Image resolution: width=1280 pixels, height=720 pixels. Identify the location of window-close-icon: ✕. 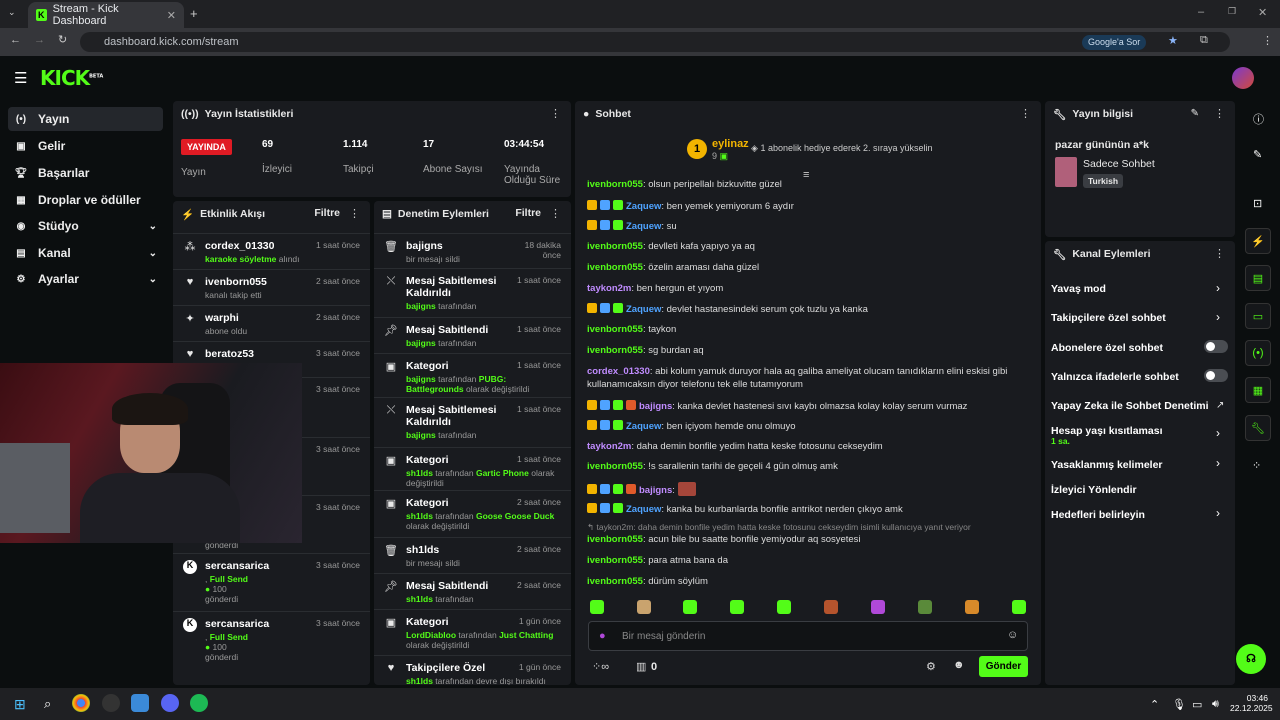
(1262, 12).